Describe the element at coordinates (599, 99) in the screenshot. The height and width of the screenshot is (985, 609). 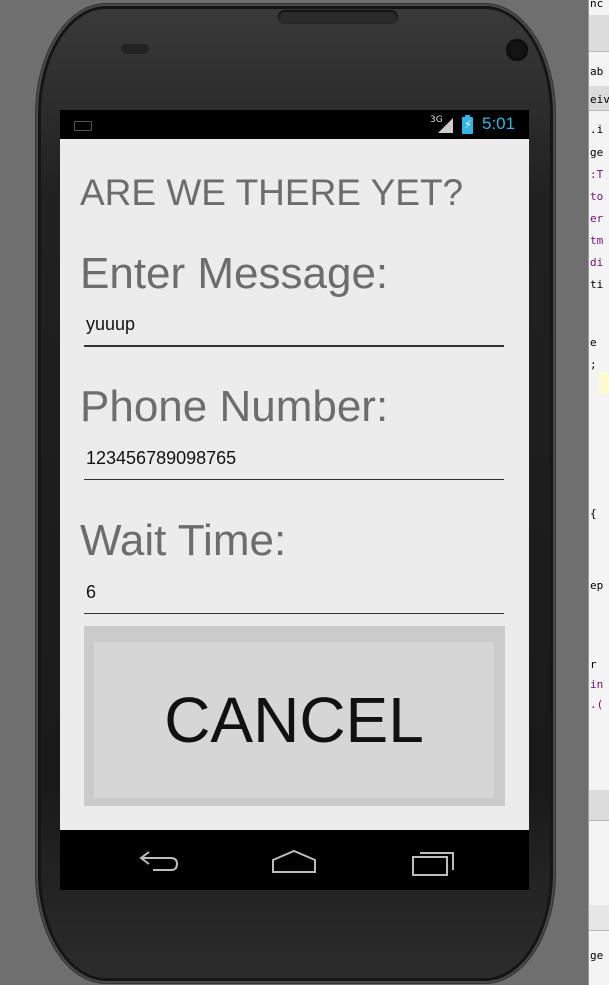
I see `ide-code-line: eiv` at that location.